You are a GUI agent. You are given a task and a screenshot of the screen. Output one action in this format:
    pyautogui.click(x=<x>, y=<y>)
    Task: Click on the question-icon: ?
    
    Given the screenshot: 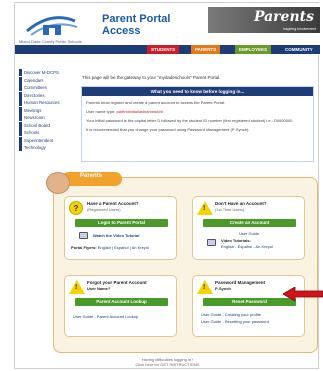 What is the action you would take?
    pyautogui.click(x=76, y=208)
    